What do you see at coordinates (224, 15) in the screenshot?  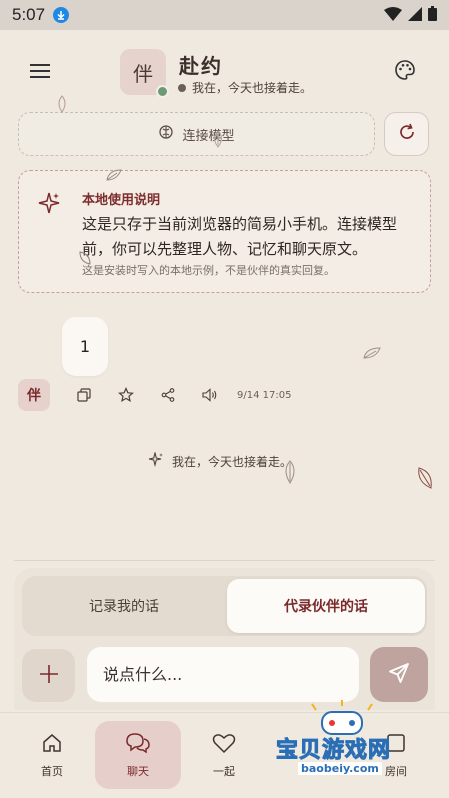 I see `status-bar: 5:07` at bounding box center [224, 15].